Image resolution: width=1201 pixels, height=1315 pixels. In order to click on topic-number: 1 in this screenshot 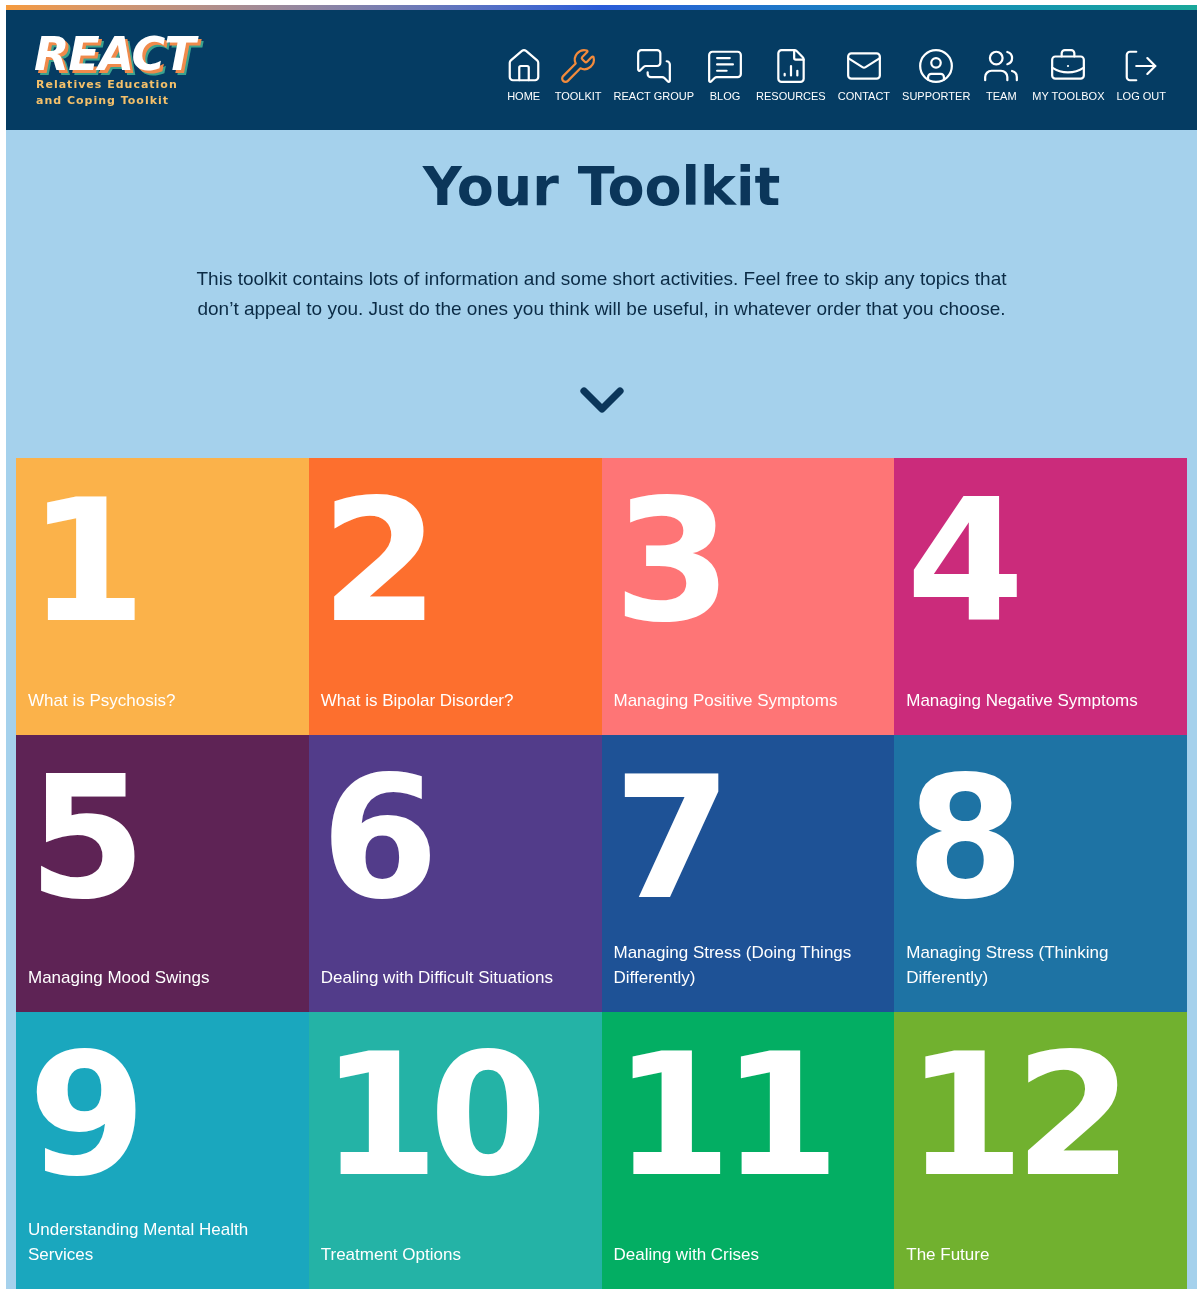, I will do `click(82, 561)`.